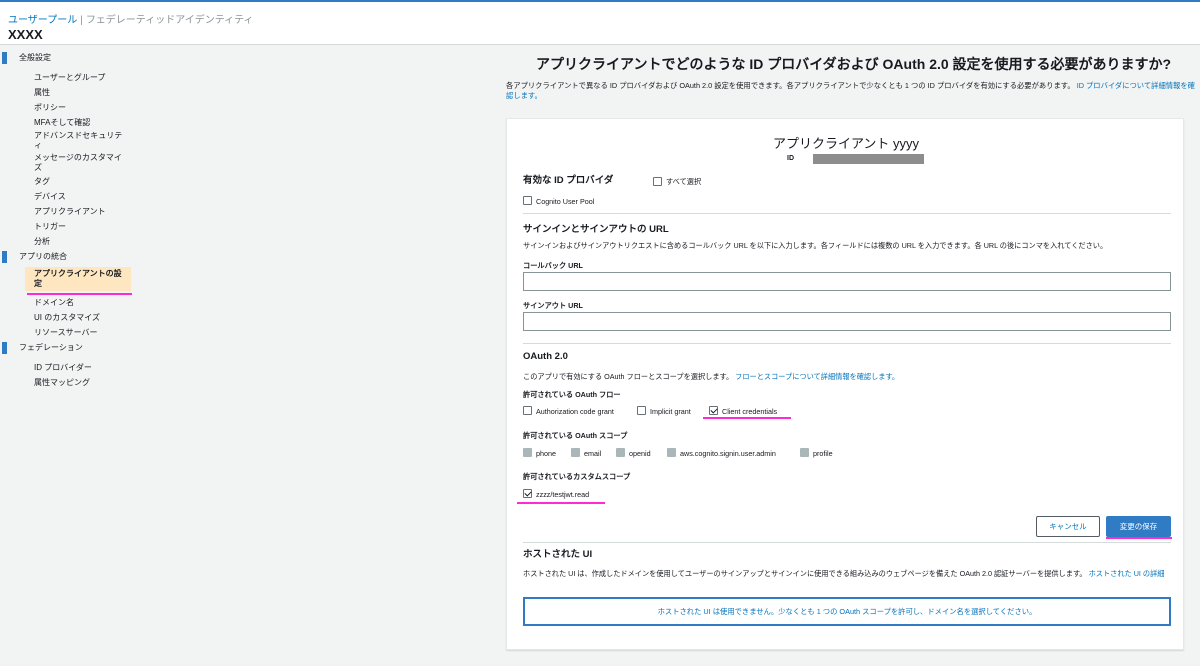 The image size is (1200, 666). I want to click on cognito-user-pool-checkbox, so click(527, 200).